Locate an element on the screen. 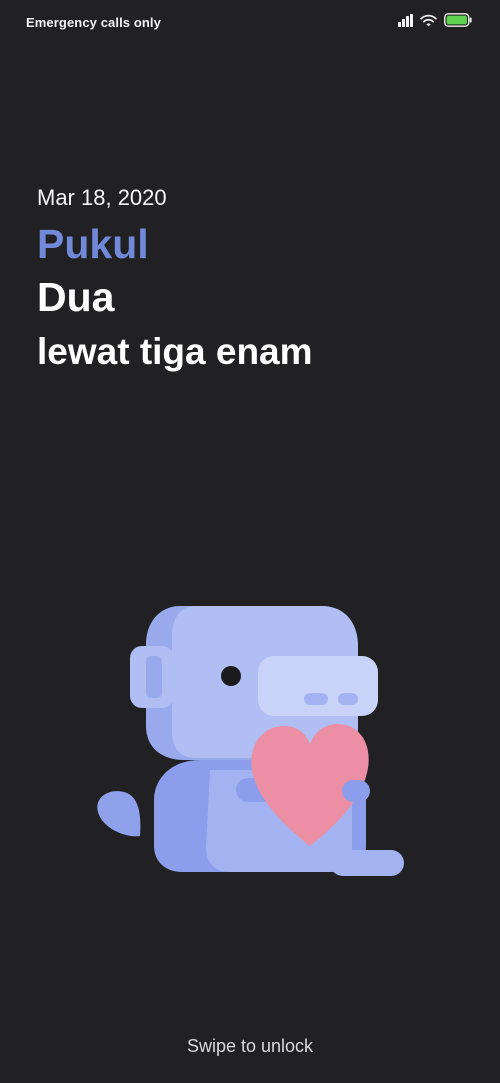  time-minute: lewat tiga enam is located at coordinates (175, 351).